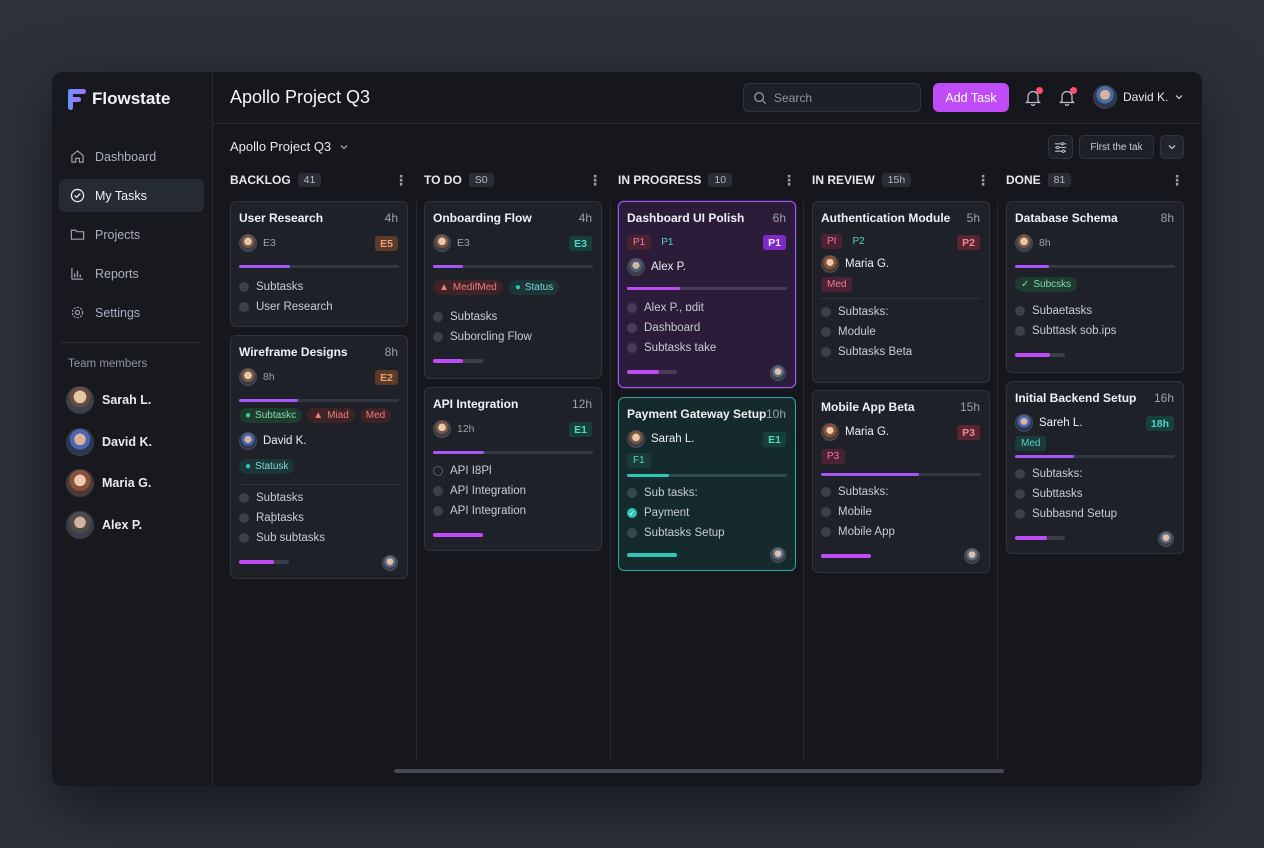 The width and height of the screenshot is (1264, 848). I want to click on subtask-item: Module, so click(901, 332).